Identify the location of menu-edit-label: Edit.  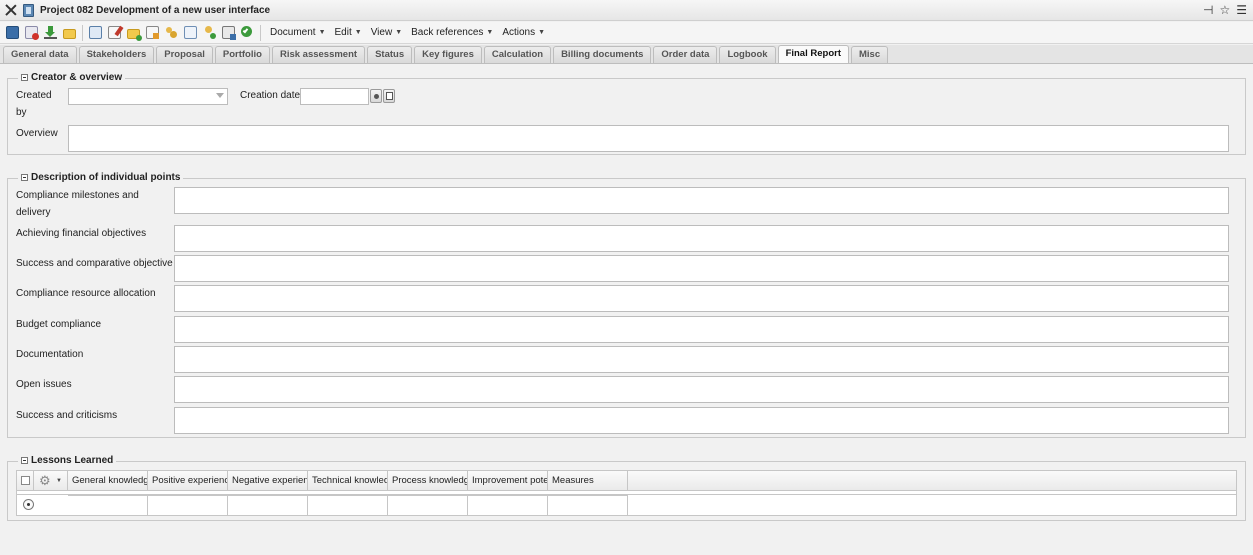
(343, 32).